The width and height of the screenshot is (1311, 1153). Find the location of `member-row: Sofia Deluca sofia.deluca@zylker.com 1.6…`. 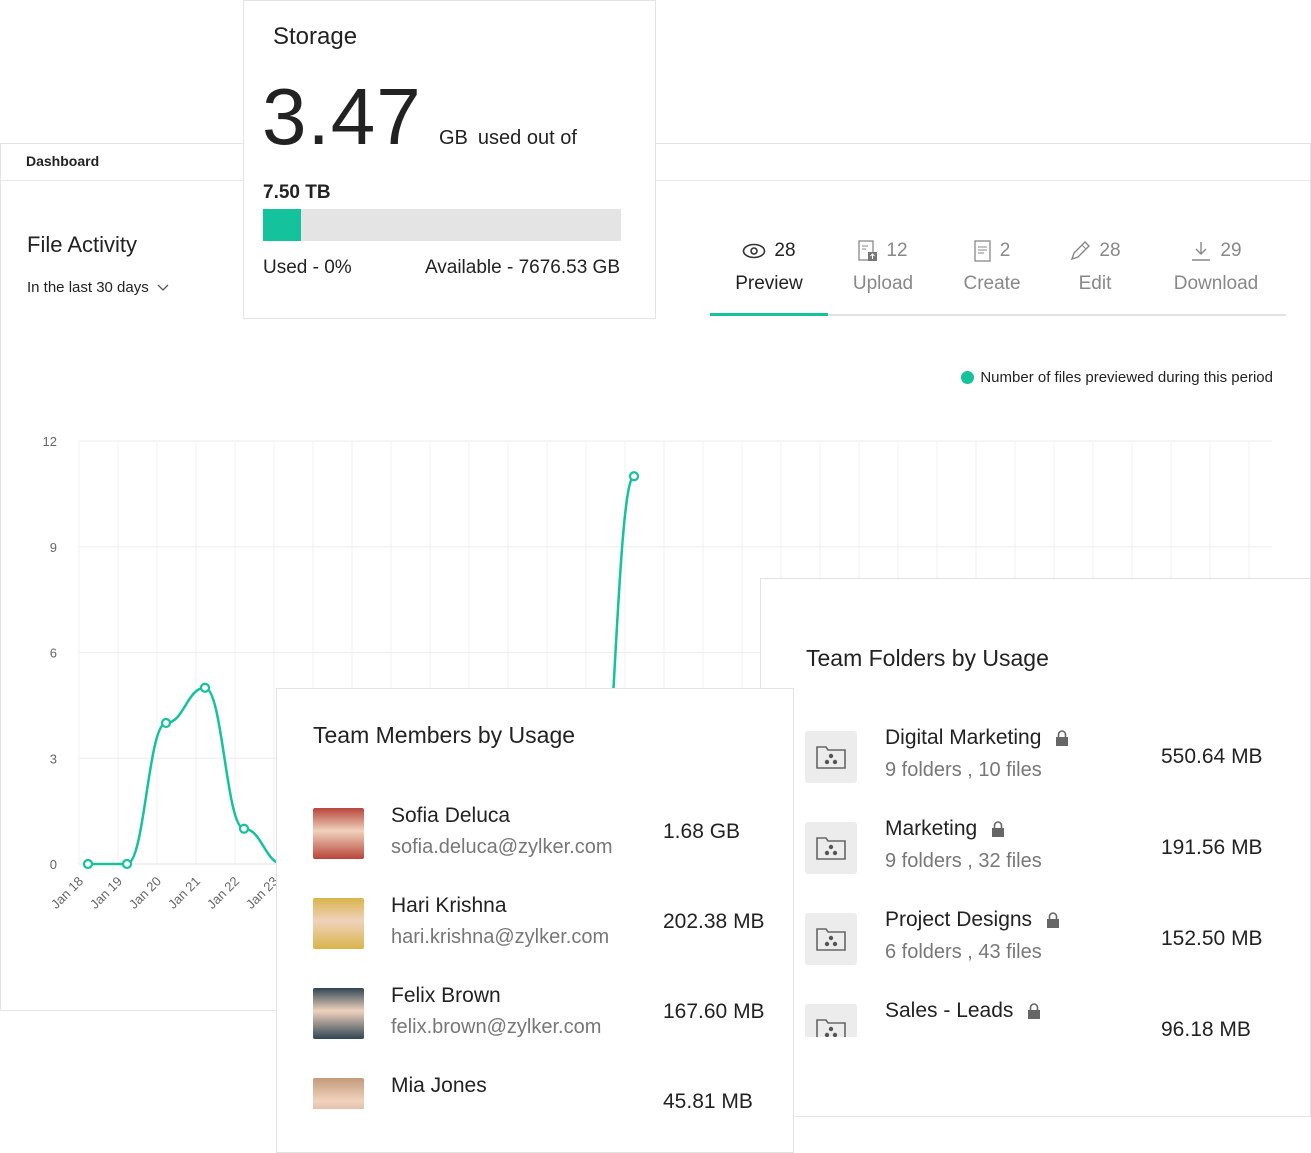

member-row: Sofia Deluca sofia.deluca@zylker.com 1.6… is located at coordinates (536, 839).